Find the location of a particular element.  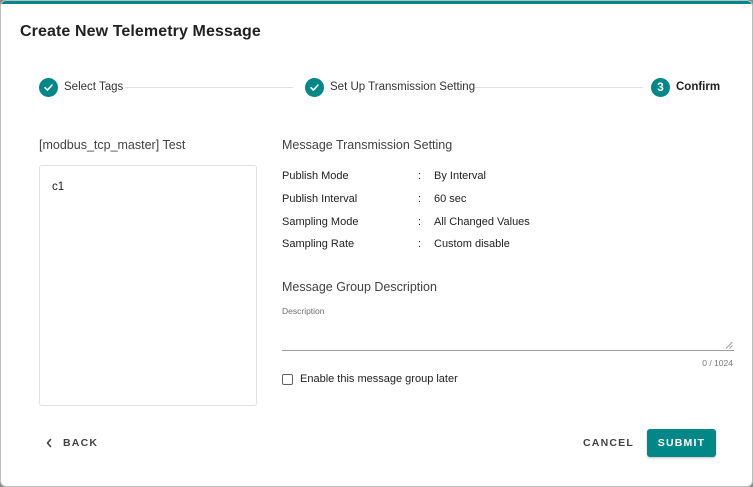

setting-value: Custom disable is located at coordinates (472, 244).